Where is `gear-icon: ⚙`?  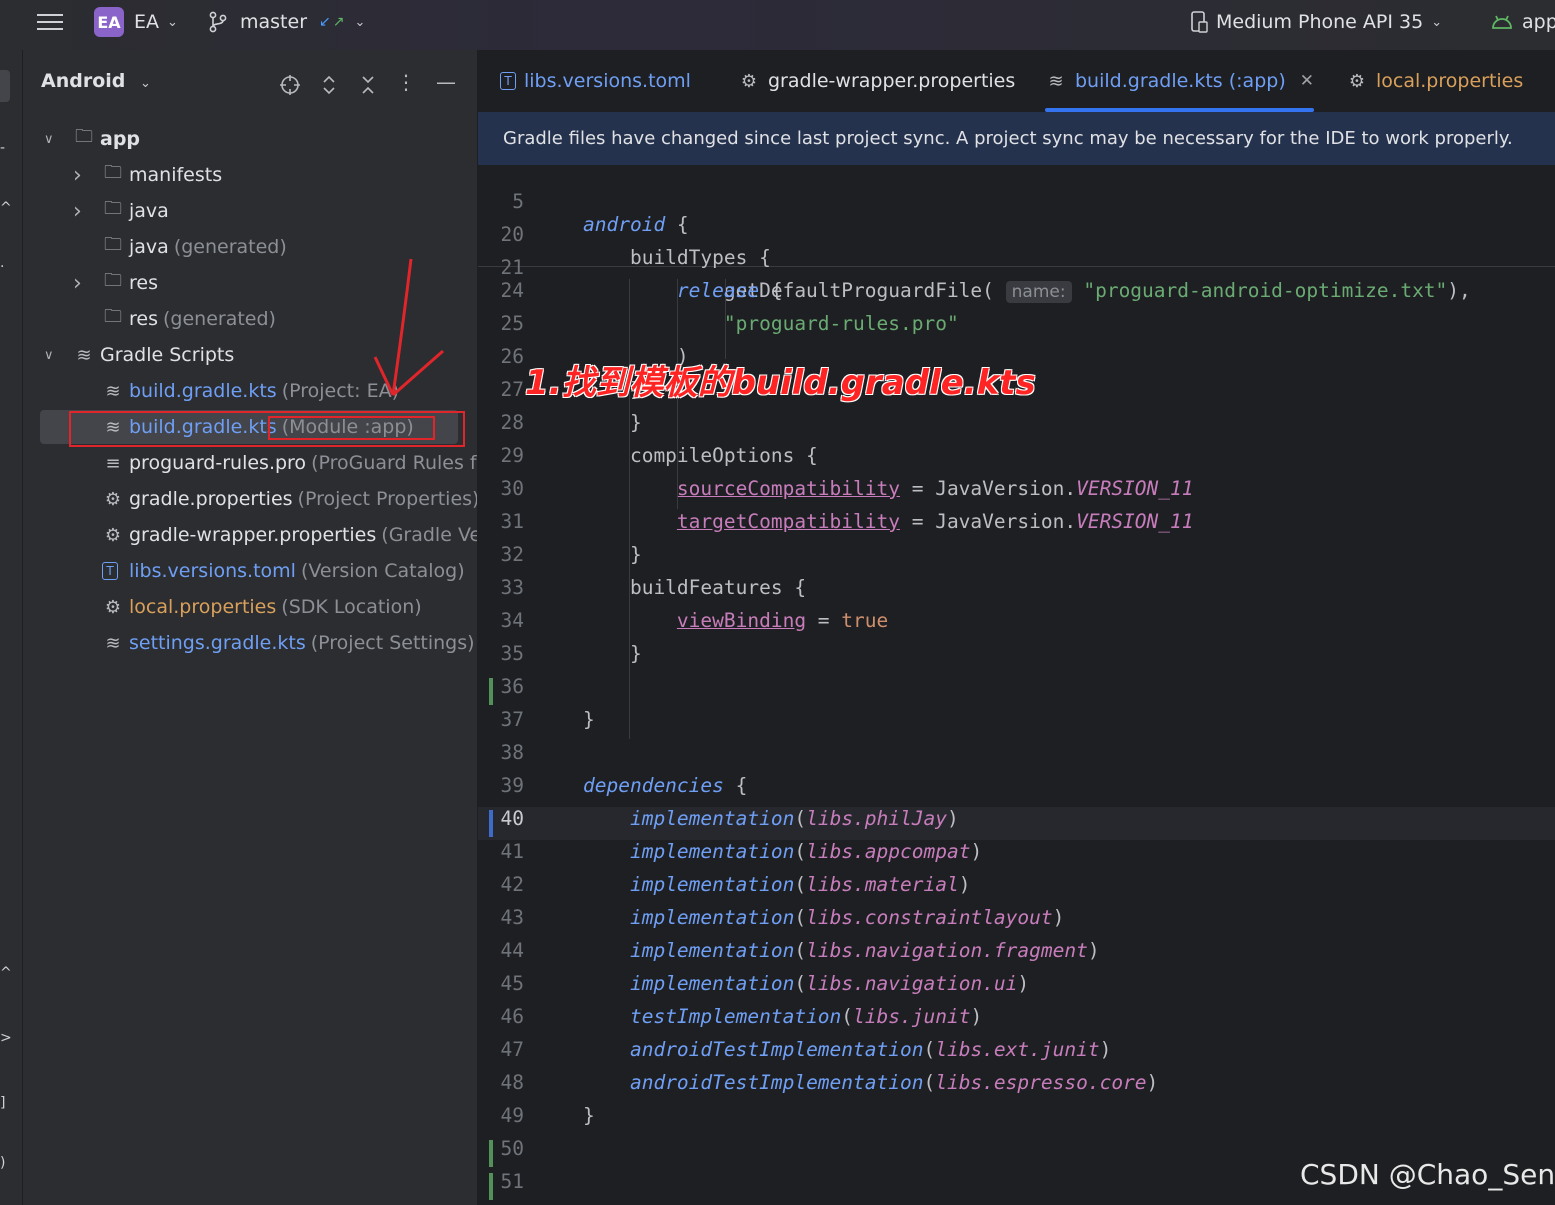 gear-icon: ⚙ is located at coordinates (1357, 81).